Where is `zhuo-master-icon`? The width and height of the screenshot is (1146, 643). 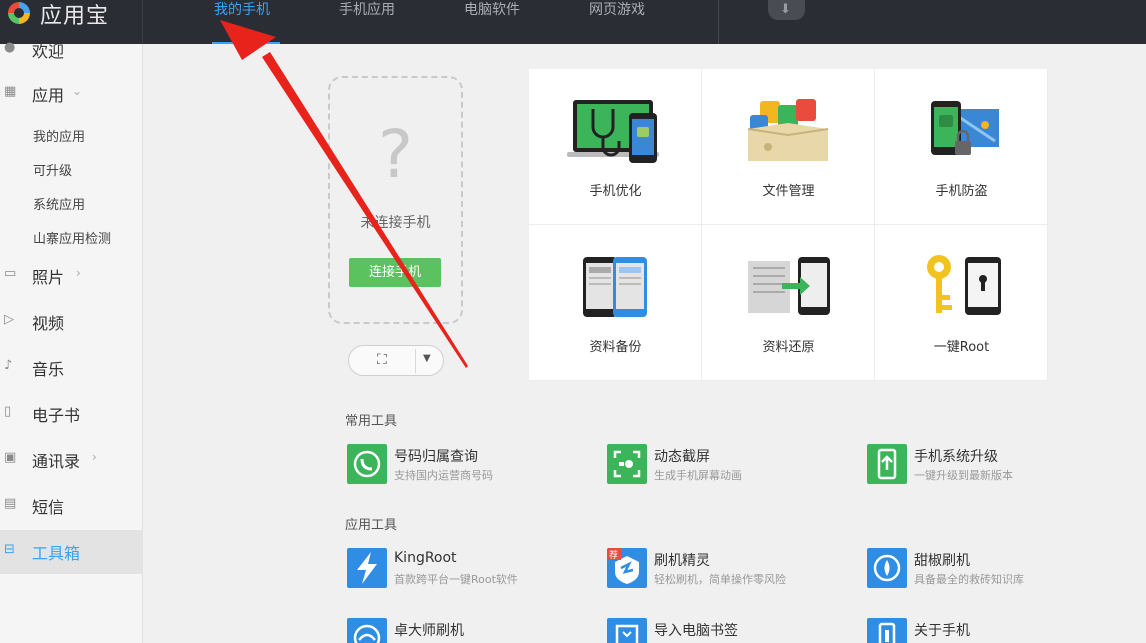
zhuo-master-icon is located at coordinates (367, 630).